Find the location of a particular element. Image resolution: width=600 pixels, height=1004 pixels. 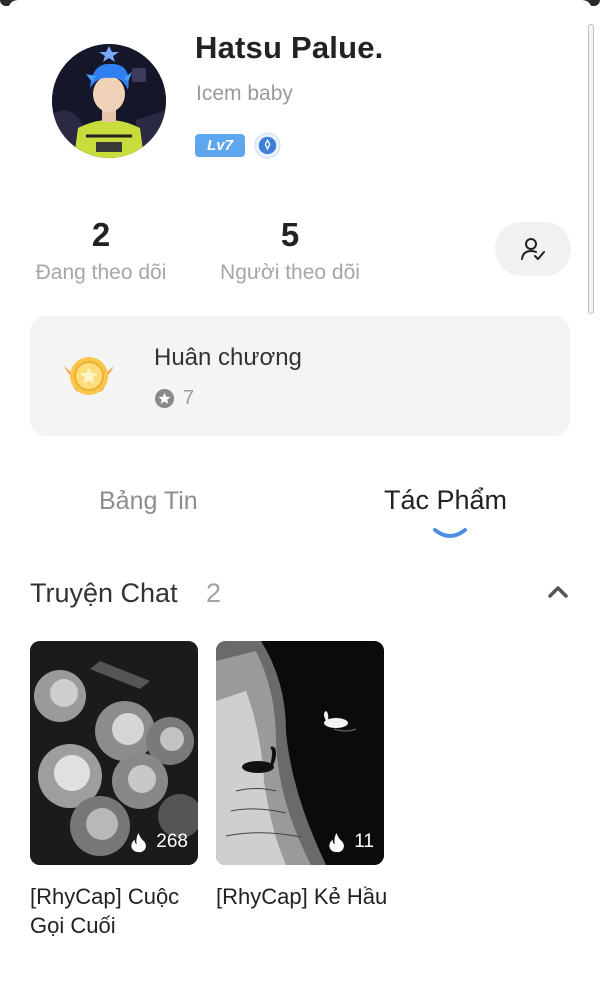

view-count: 268 is located at coordinates (158, 842).